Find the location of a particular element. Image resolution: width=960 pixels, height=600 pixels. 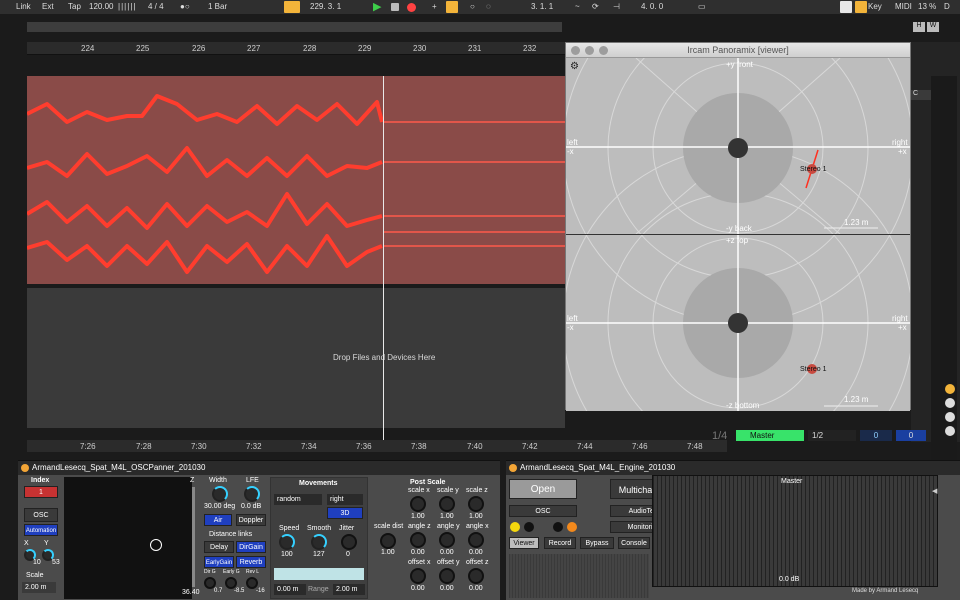

key-map-button: Key is located at coordinates (875, 6).